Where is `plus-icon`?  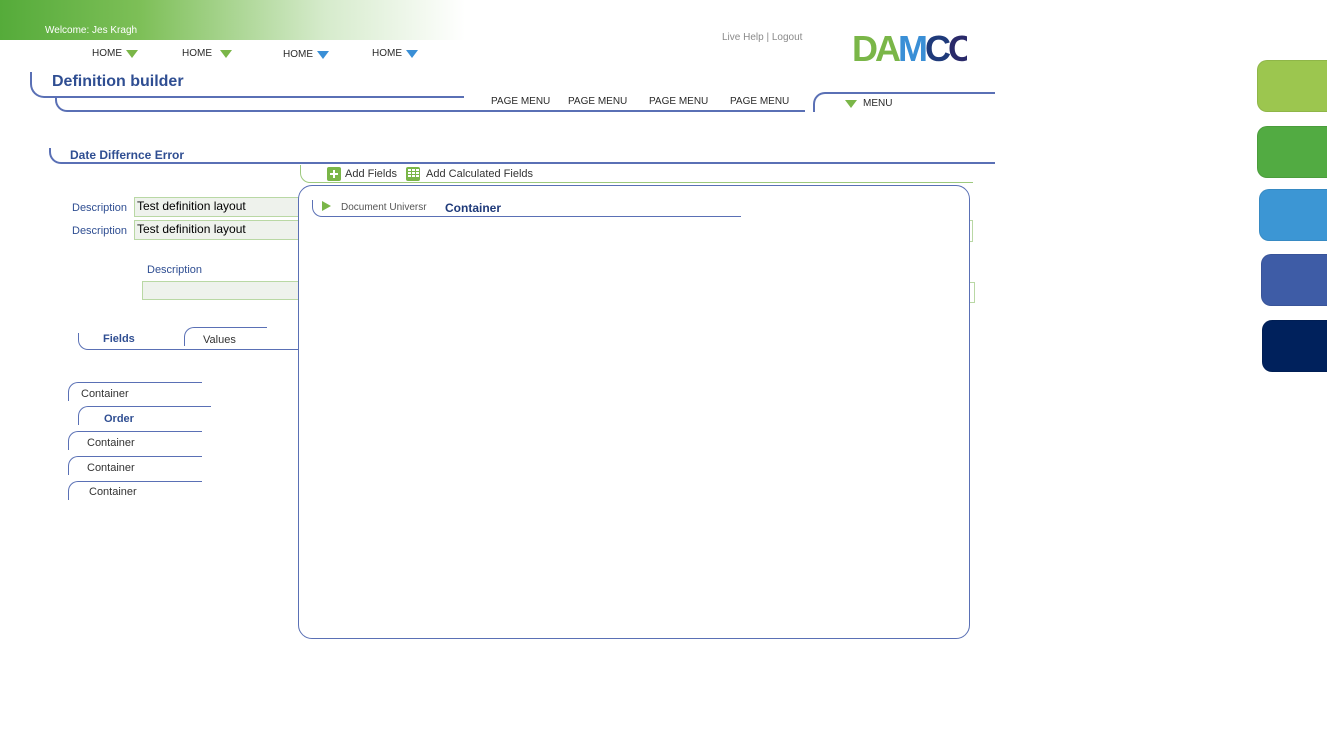
plus-icon is located at coordinates (334, 174).